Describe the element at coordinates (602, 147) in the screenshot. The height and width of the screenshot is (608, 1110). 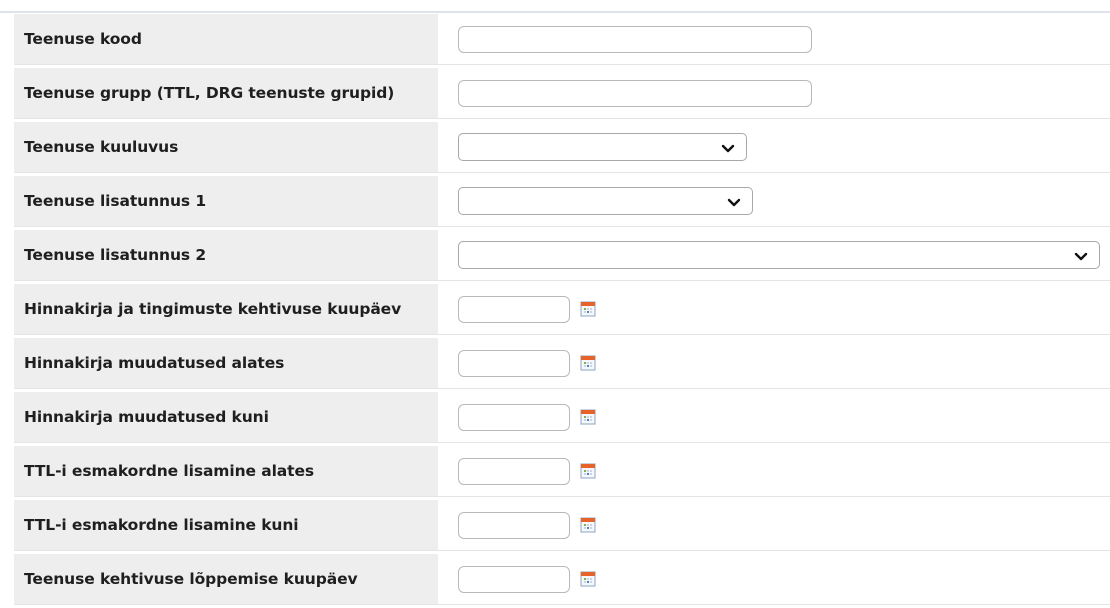
I see `service-affiliation-select` at that location.